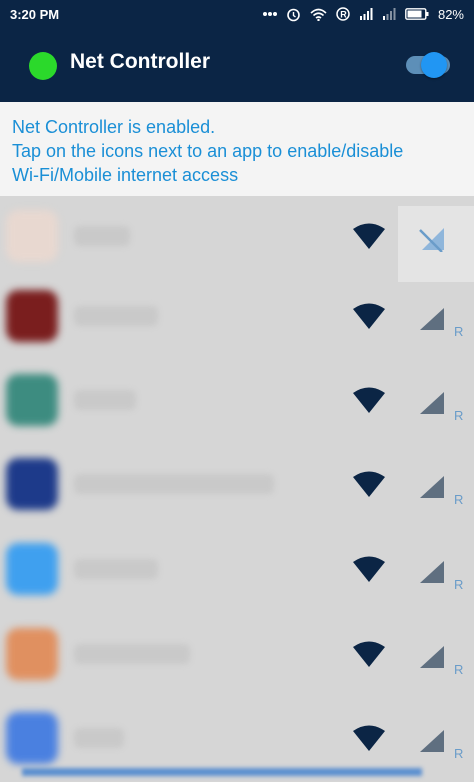  I want to click on app-row, so click(237, 239).